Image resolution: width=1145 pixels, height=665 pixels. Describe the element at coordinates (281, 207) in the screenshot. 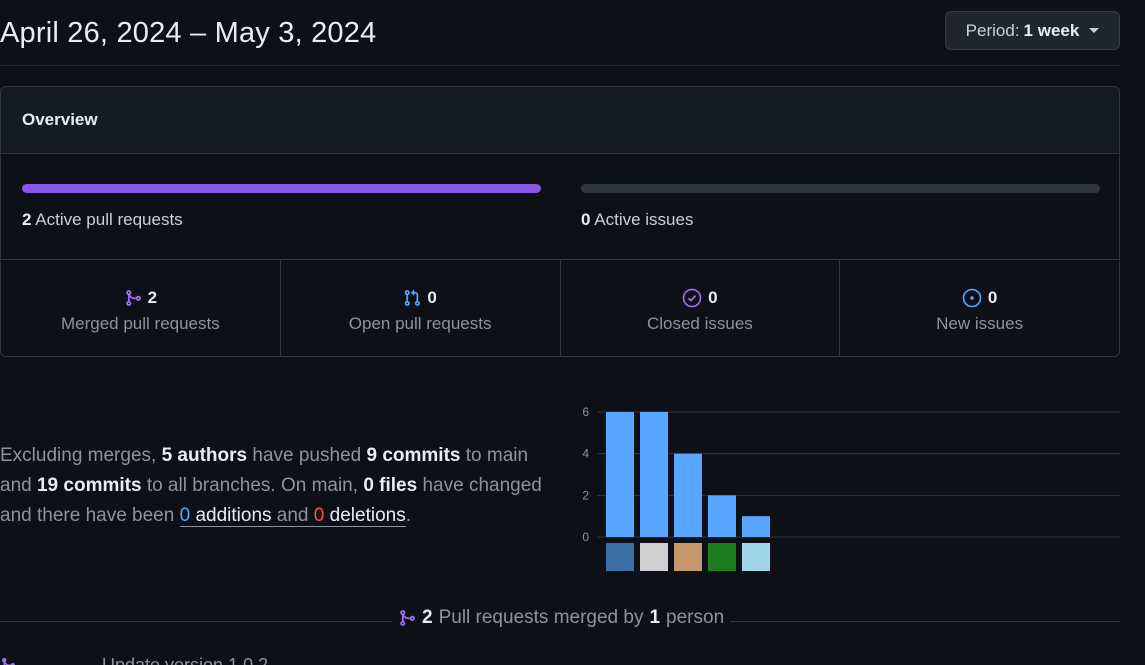

I see `active-prs-block: 2 Active pull requests` at that location.